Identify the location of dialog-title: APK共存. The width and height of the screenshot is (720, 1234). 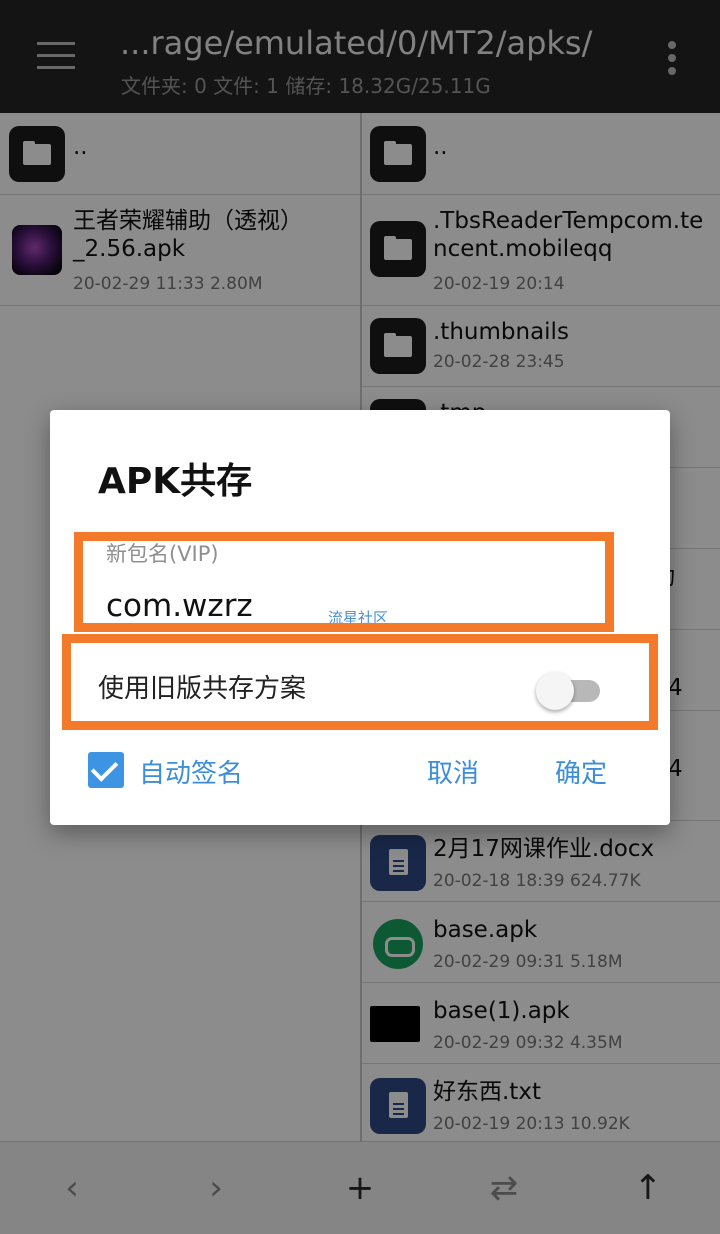
(175, 481).